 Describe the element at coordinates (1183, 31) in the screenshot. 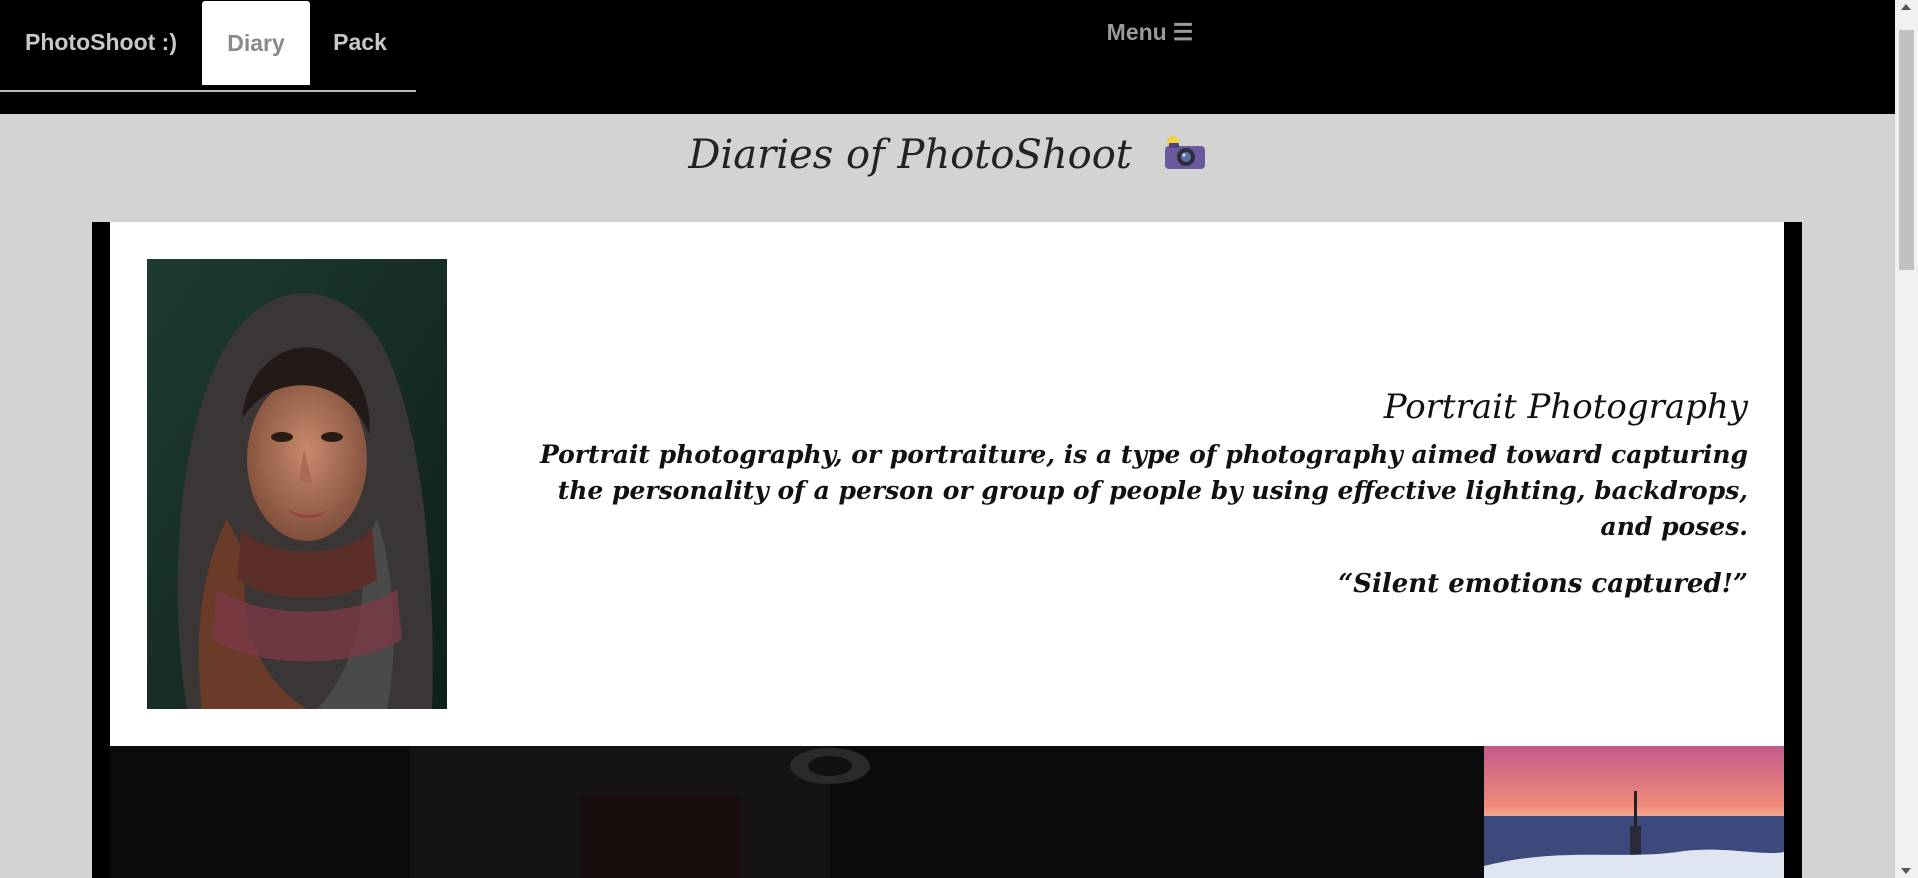

I see `hamburger-icon: ☰` at that location.